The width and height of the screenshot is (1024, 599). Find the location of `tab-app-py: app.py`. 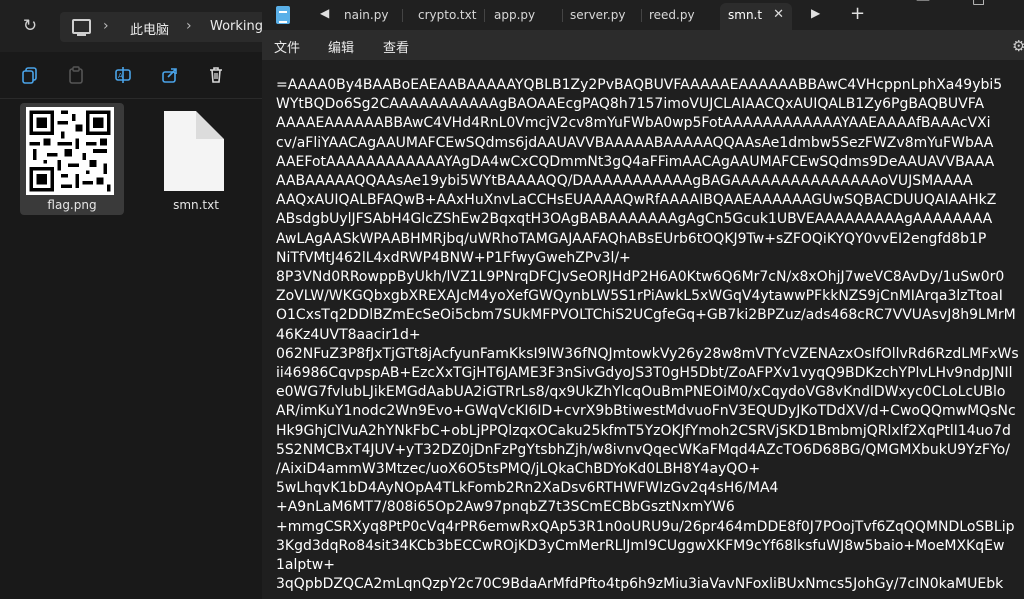

tab-app-py: app.py is located at coordinates (525, 16).